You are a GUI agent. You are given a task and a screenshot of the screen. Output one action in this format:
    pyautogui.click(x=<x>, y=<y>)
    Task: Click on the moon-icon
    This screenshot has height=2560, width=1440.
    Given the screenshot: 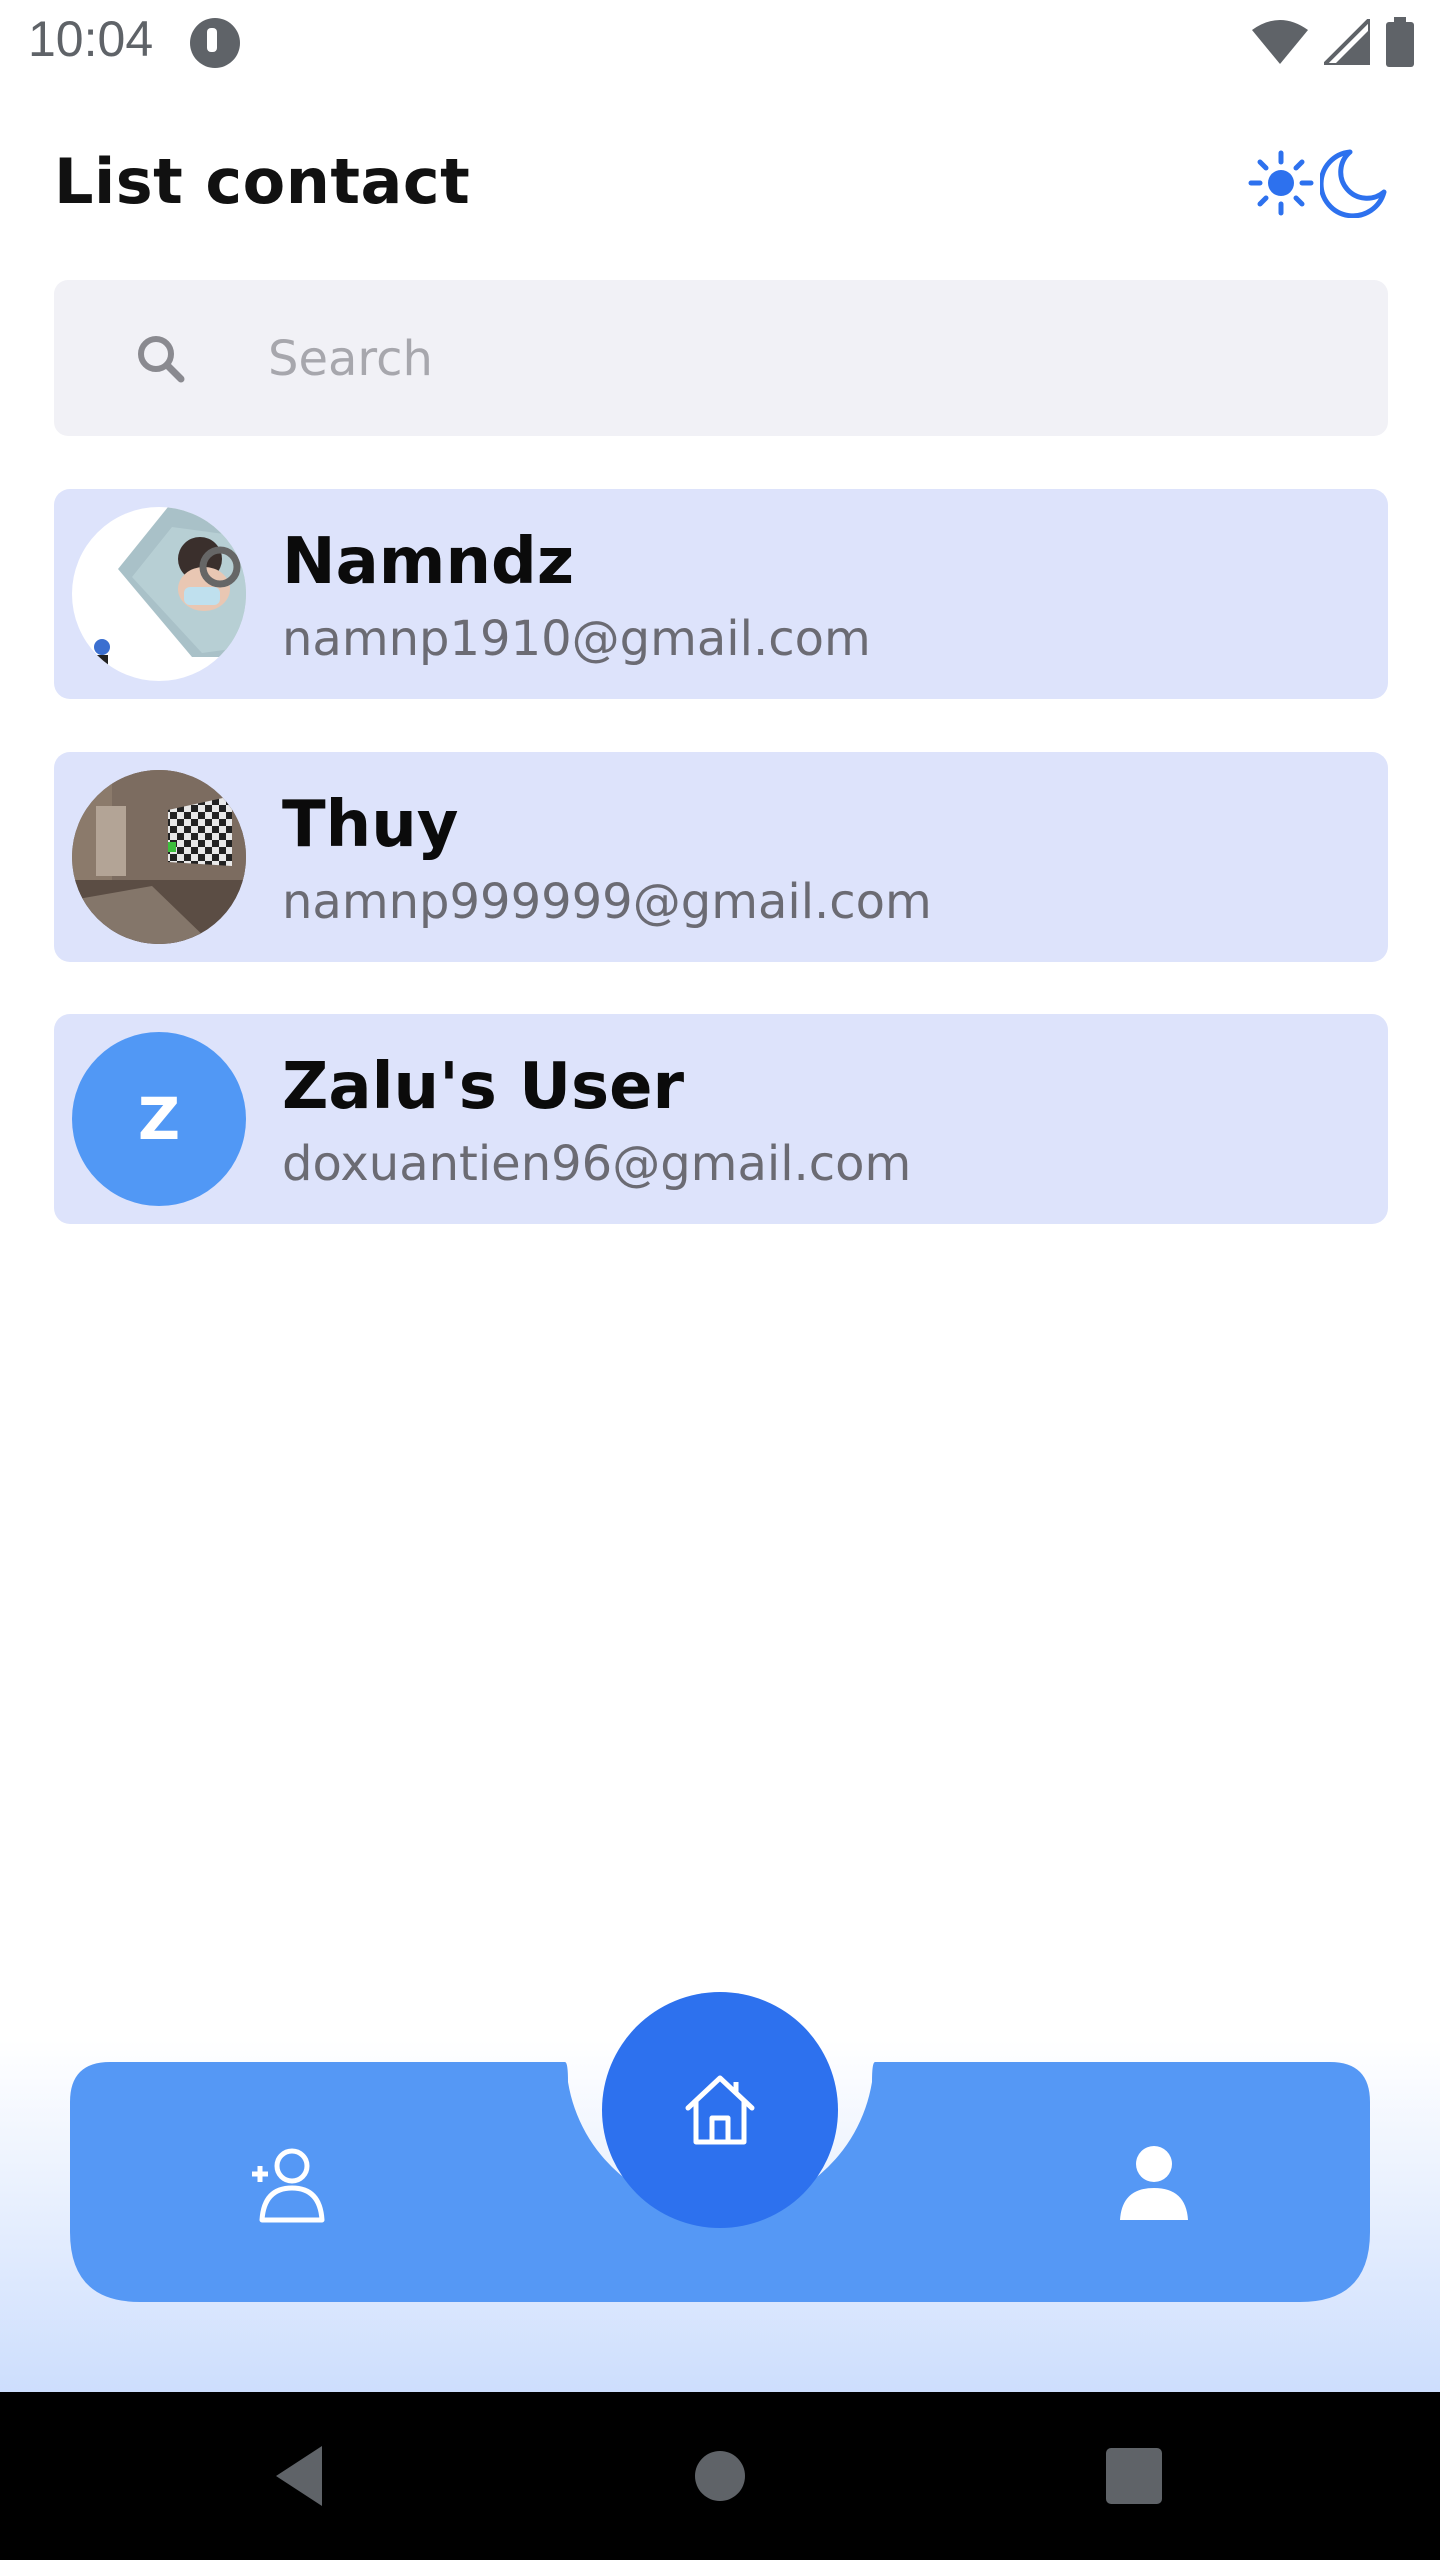 What is the action you would take?
    pyautogui.click(x=1354, y=183)
    